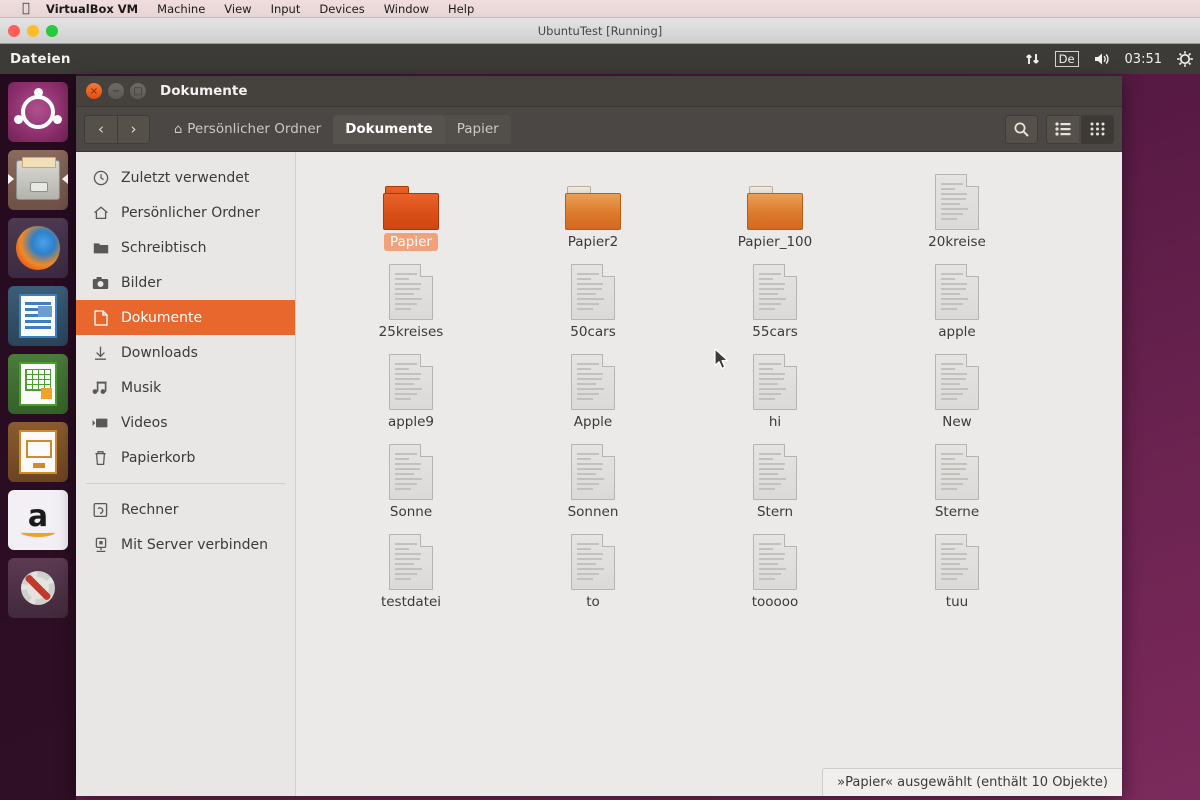  What do you see at coordinates (599, 91) in the screenshot?
I see `nautilus-titlebar: × − □ Dokumente` at bounding box center [599, 91].